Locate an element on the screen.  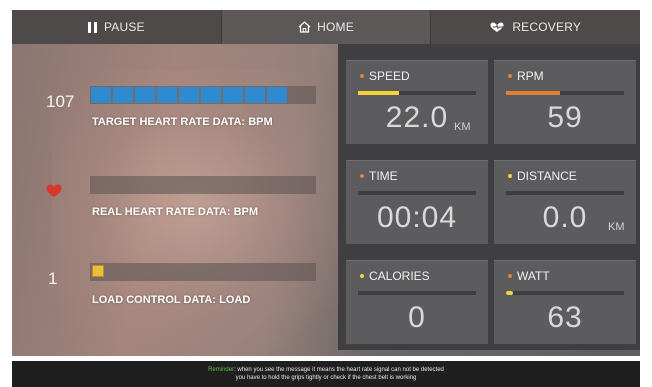
calories-value: 0 is located at coordinates (417, 317).